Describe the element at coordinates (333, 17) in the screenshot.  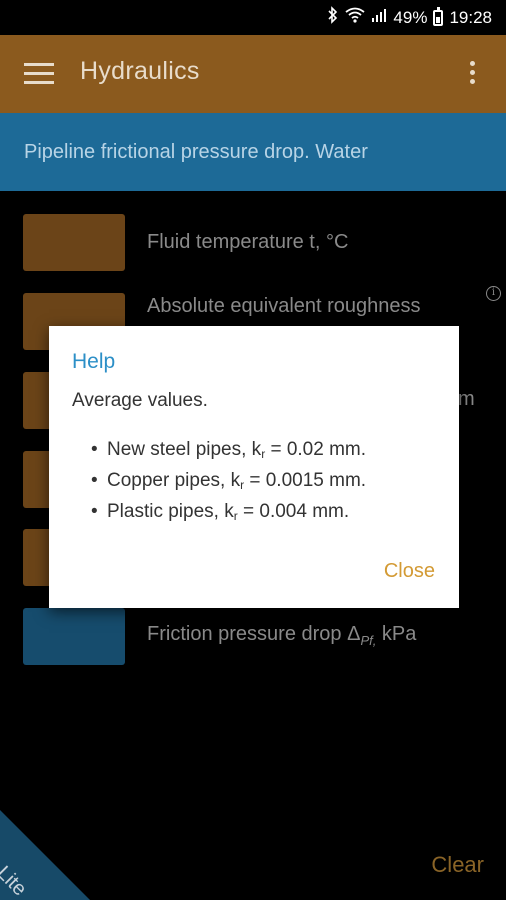
I see `bluetooth-icon` at that location.